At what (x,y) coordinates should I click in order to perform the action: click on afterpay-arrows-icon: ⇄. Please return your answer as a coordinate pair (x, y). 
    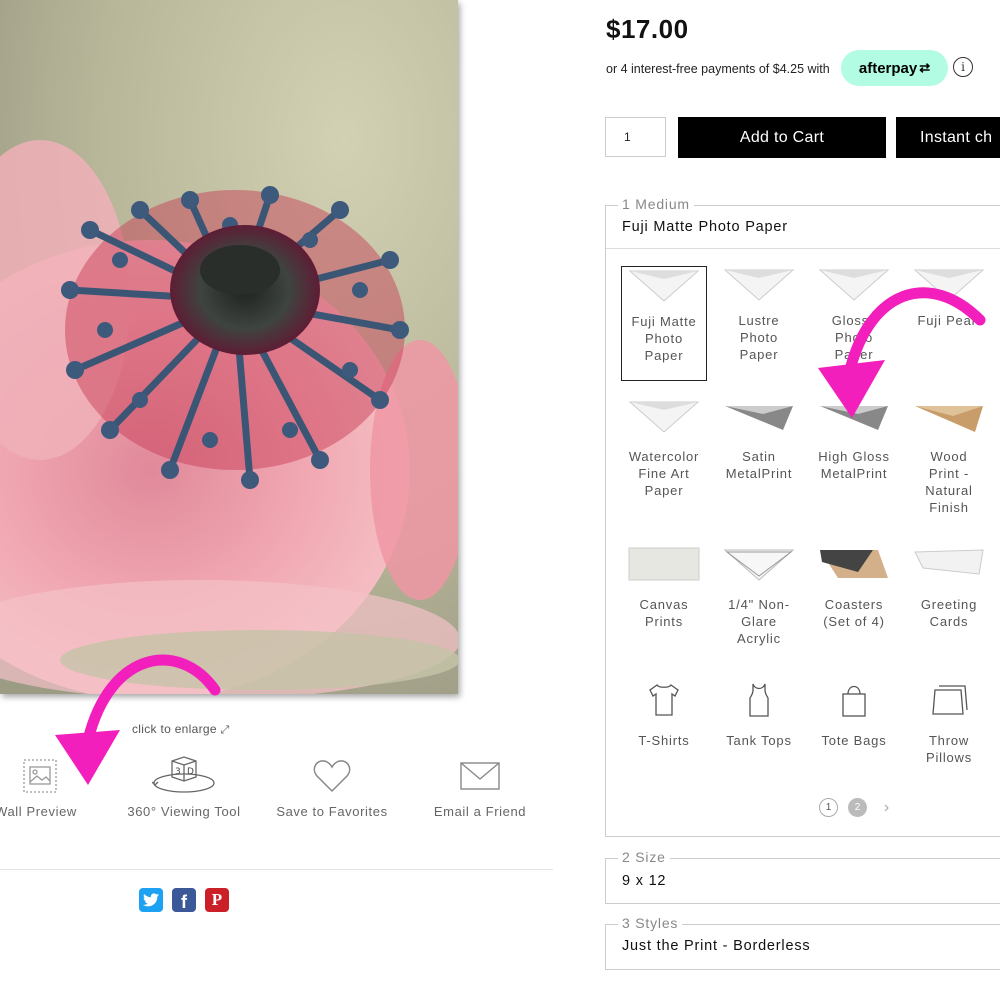
    Looking at the image, I should click on (925, 67).